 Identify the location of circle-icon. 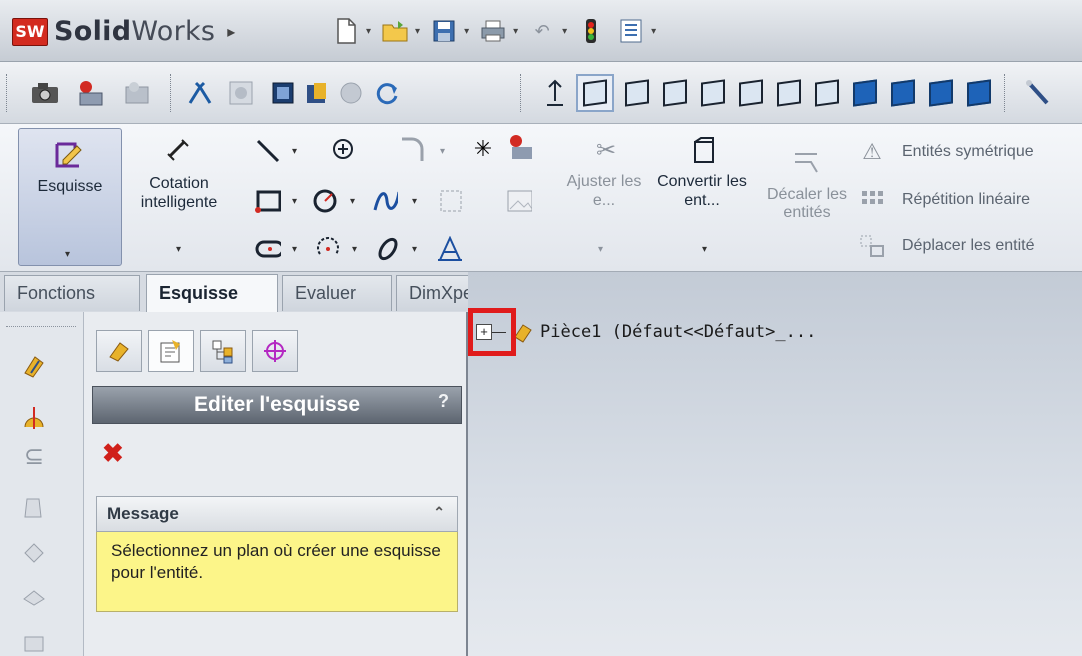
(325, 201).